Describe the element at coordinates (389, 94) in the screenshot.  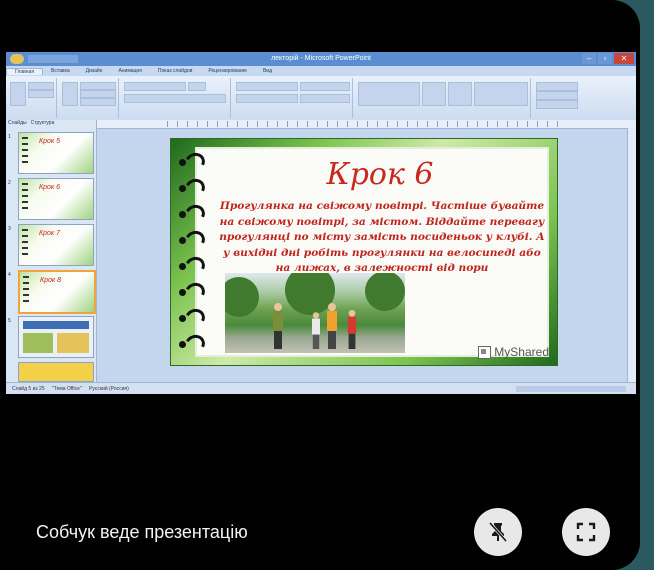
I see `shapes-gallery` at that location.